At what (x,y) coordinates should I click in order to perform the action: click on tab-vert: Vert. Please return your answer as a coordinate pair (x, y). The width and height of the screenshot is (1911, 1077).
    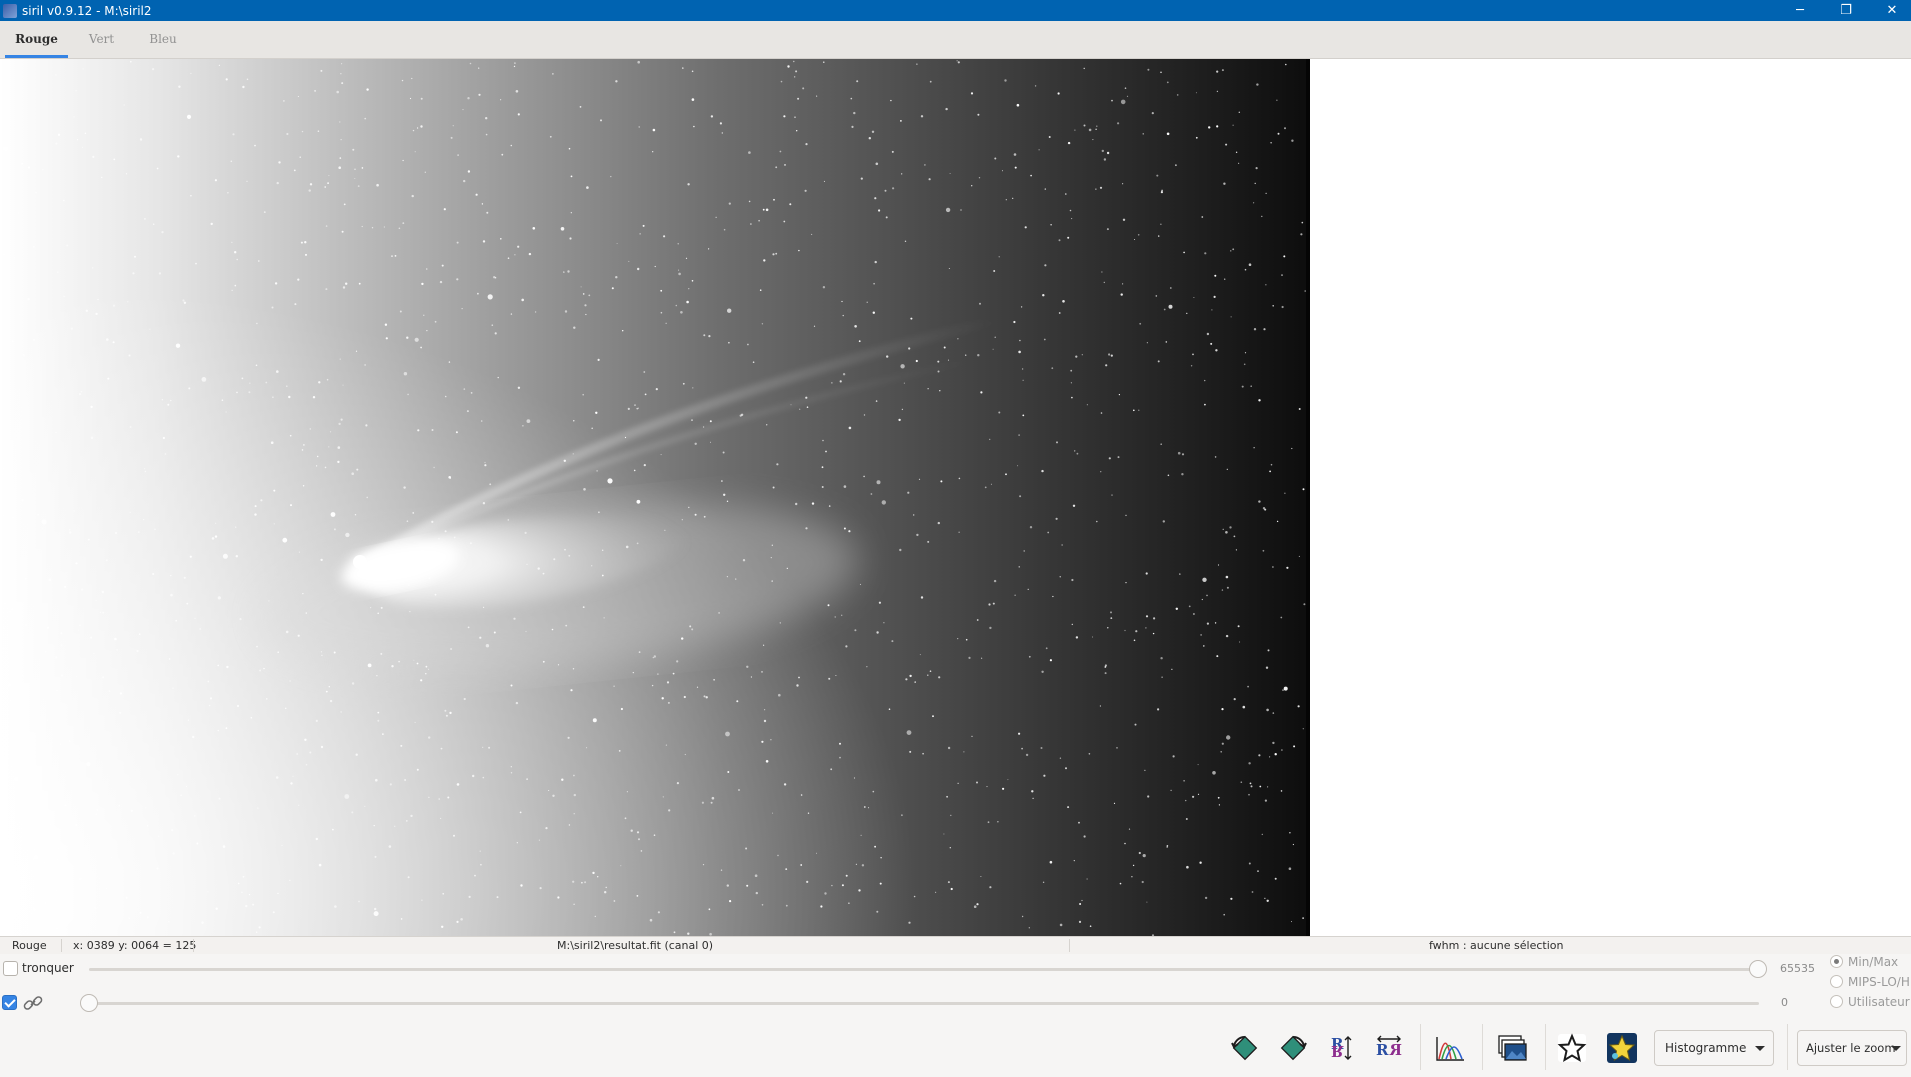
    Looking at the image, I should click on (101, 39).